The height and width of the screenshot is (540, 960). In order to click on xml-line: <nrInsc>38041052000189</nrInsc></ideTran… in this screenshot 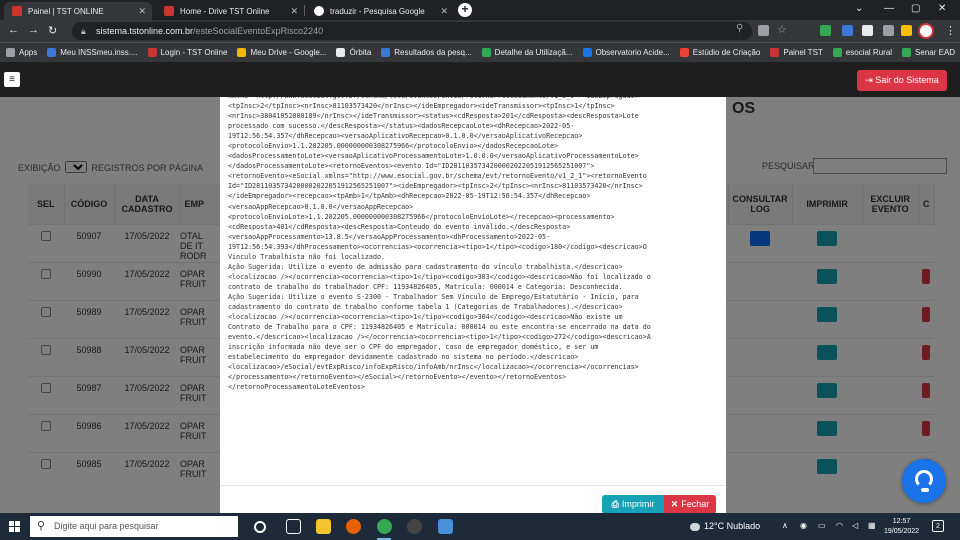, I will do `click(433, 116)`.